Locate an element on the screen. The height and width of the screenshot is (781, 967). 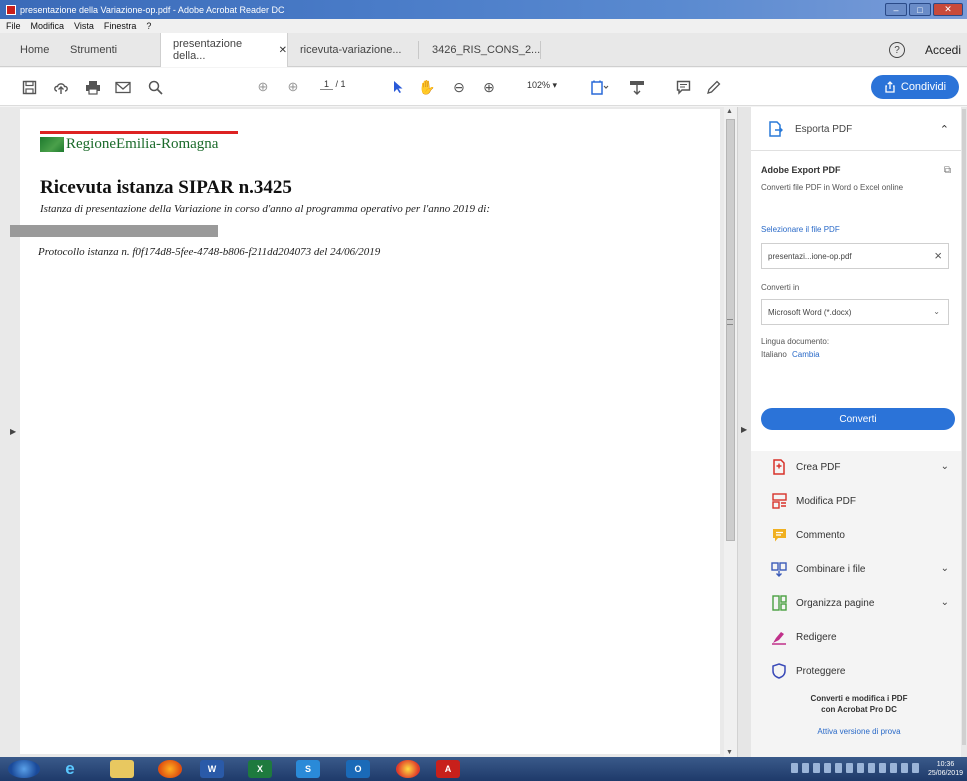
pen-icon is located at coordinates (713, 87).